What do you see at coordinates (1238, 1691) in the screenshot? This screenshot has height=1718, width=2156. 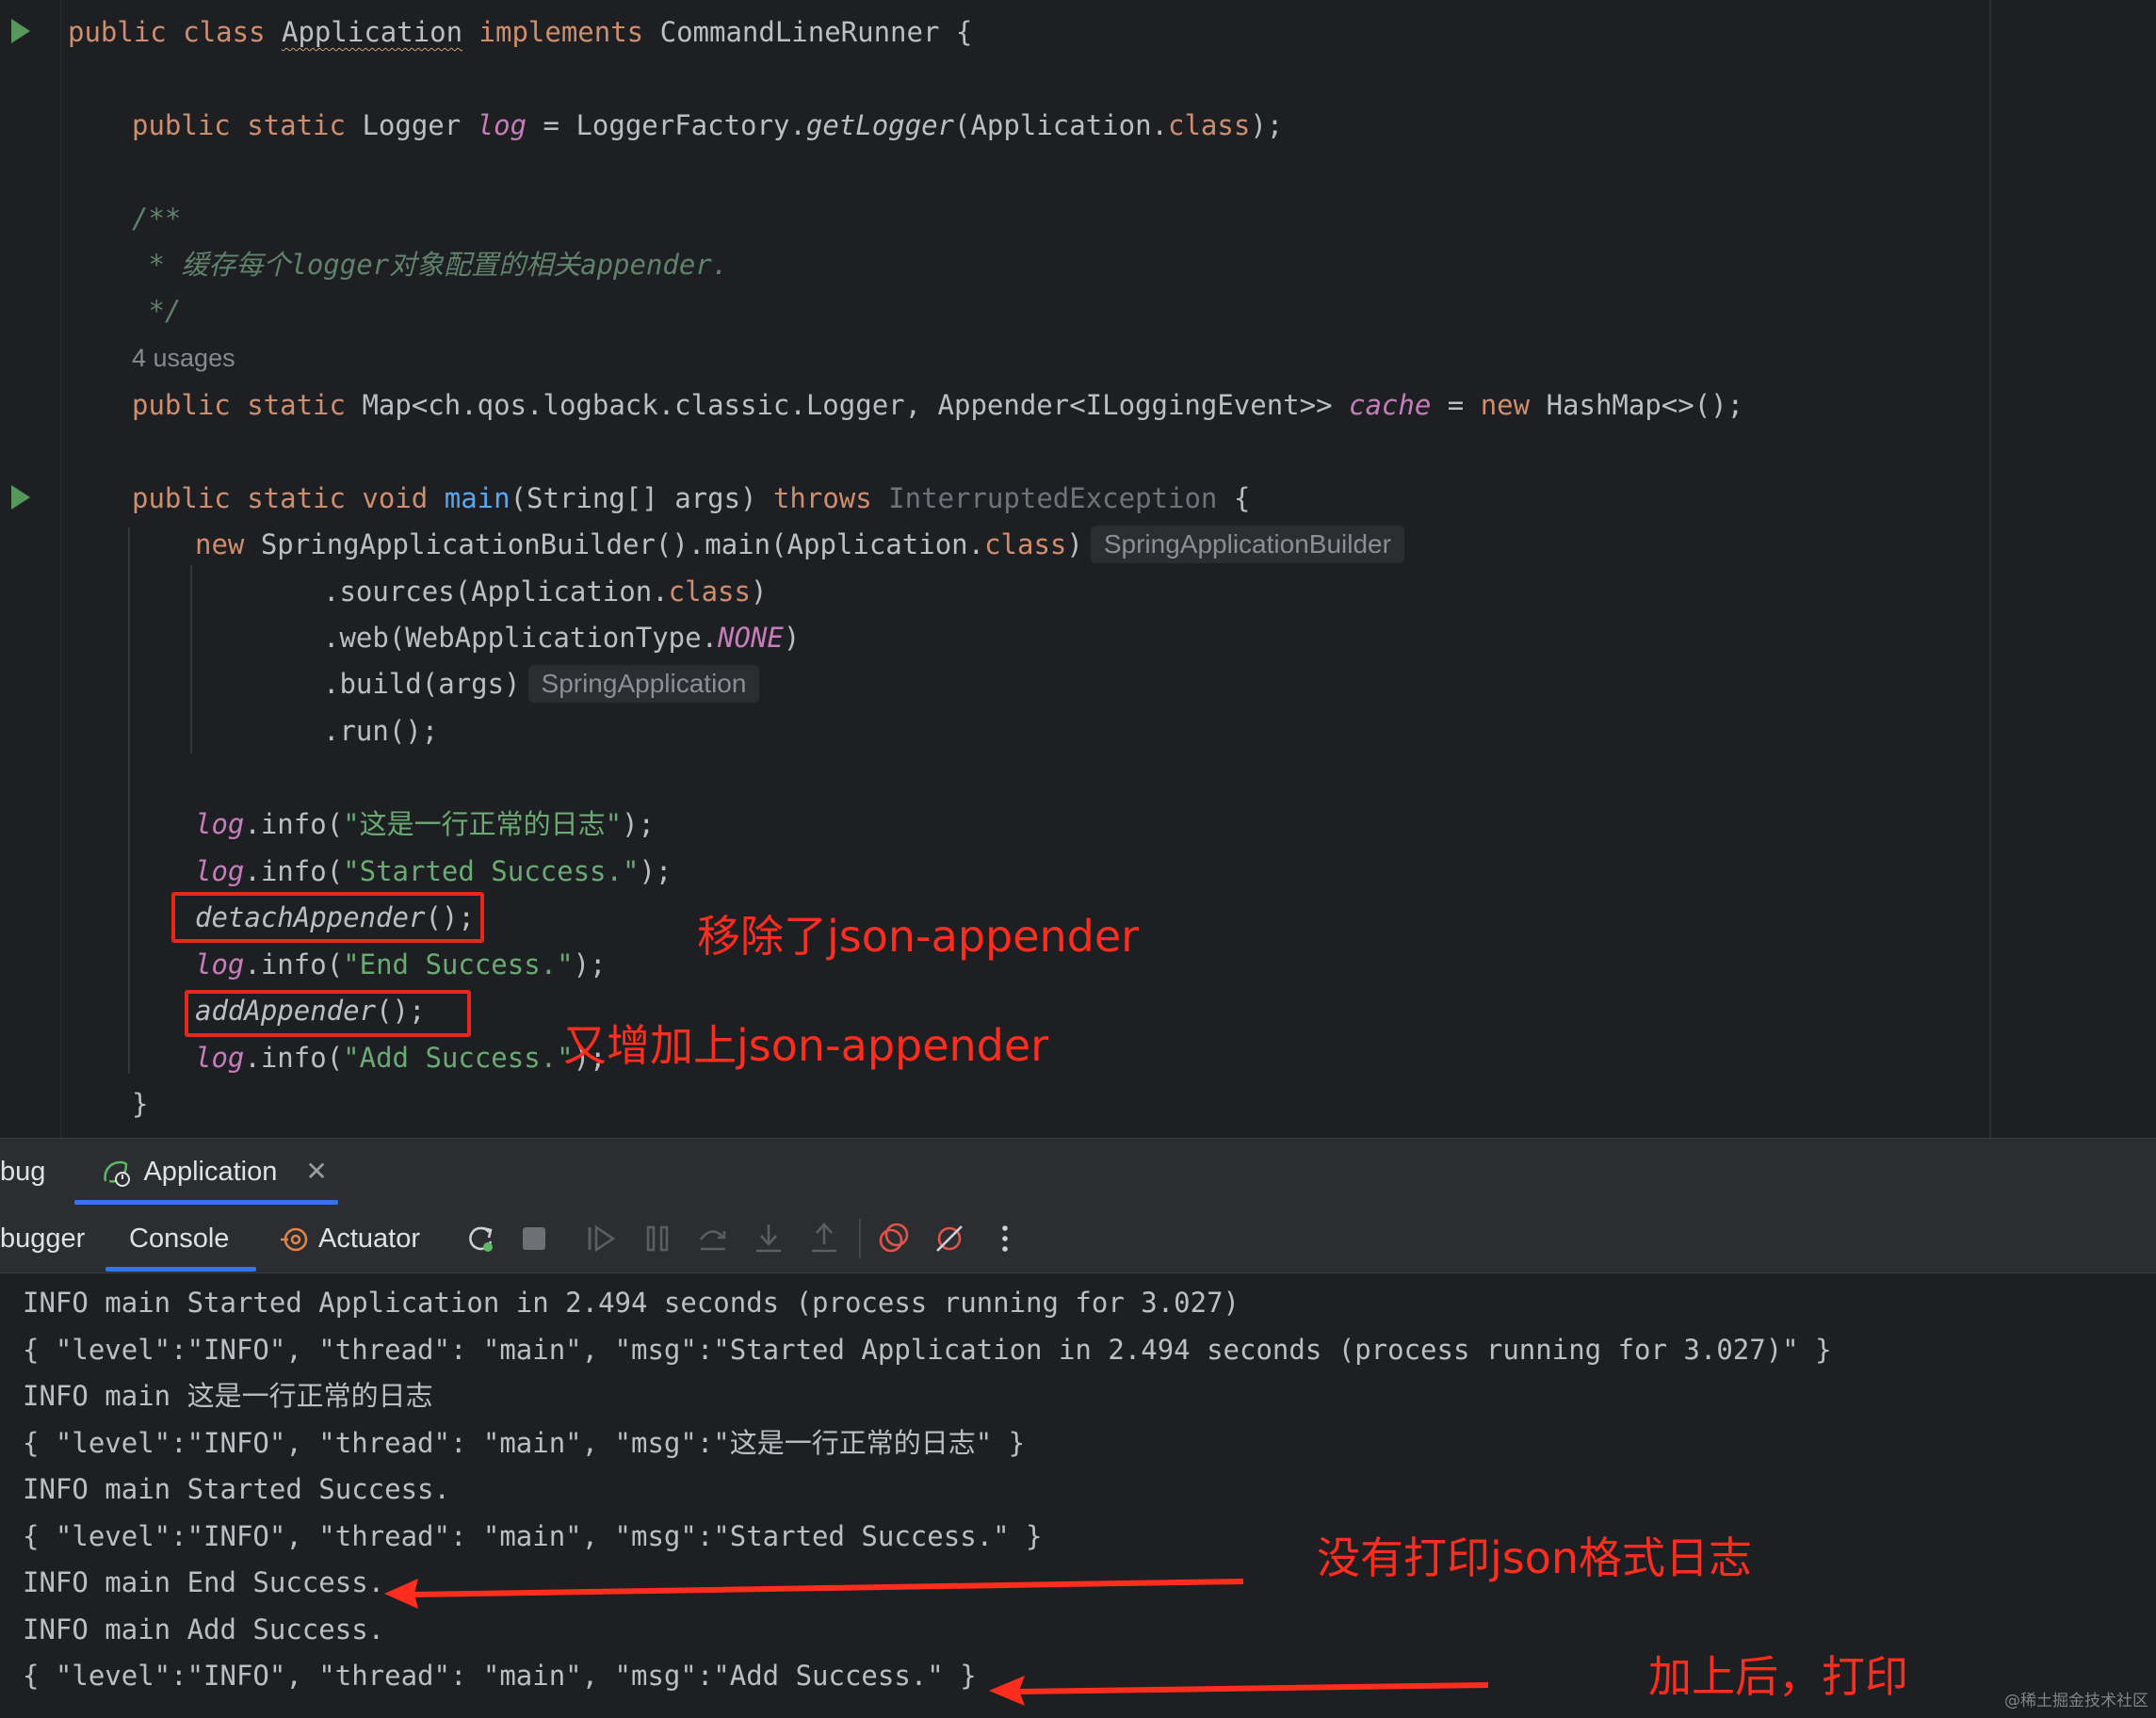 I see `arrow-after-add` at bounding box center [1238, 1691].